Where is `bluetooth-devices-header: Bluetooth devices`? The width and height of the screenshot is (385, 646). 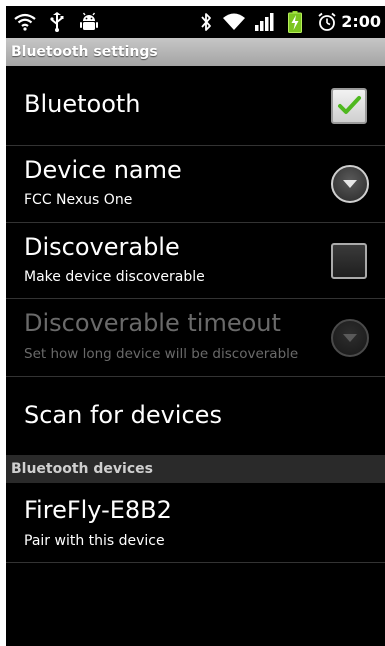 bluetooth-devices-header: Bluetooth devices is located at coordinates (195, 469).